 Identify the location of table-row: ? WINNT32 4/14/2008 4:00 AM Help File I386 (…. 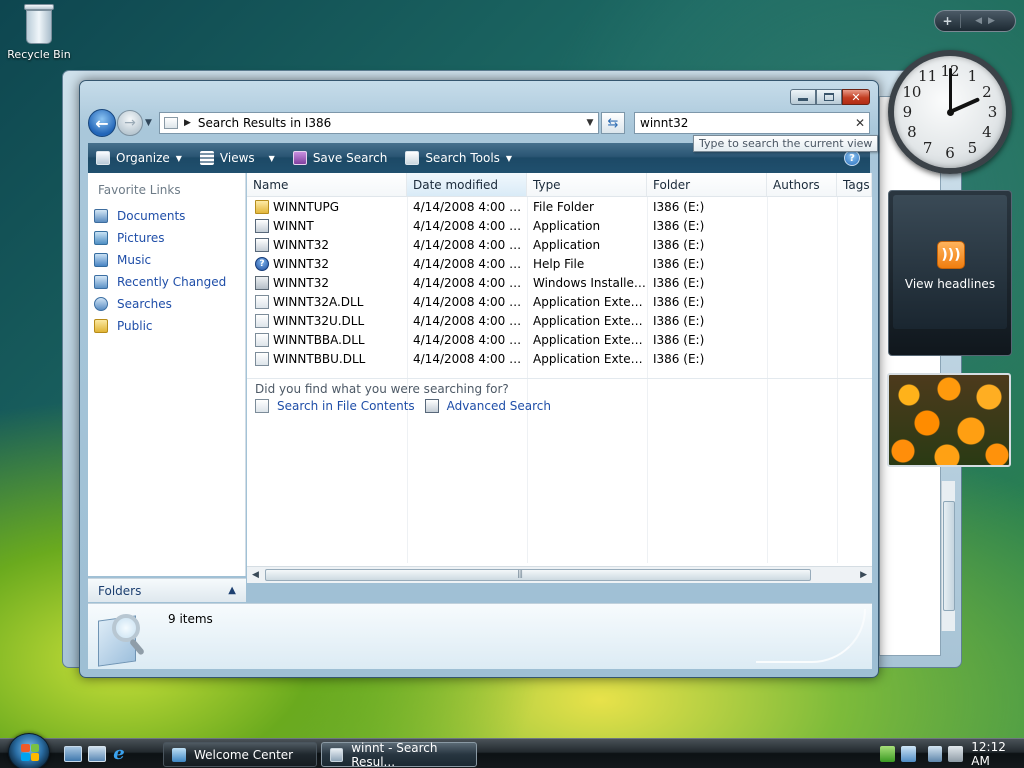
(559, 263).